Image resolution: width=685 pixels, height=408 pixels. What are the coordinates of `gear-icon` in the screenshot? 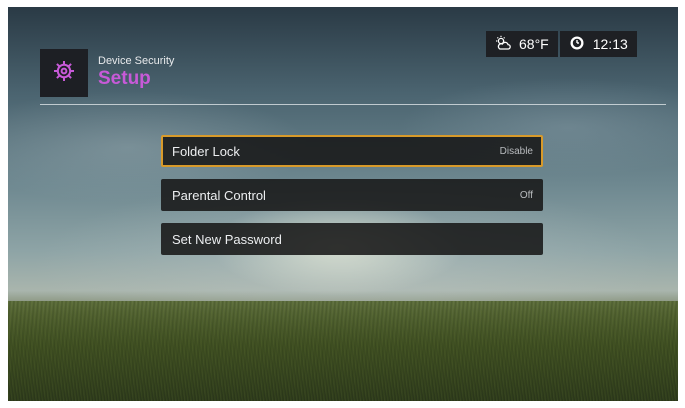 It's located at (64, 73).